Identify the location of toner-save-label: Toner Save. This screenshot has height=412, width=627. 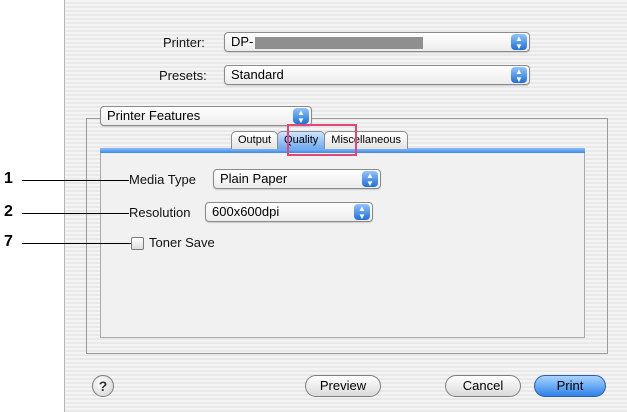
(182, 242).